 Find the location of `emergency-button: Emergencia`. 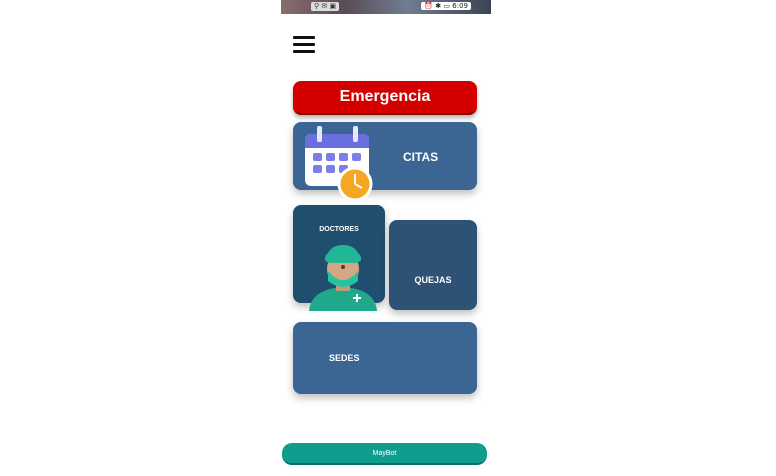

emergency-button: Emergencia is located at coordinates (385, 98).